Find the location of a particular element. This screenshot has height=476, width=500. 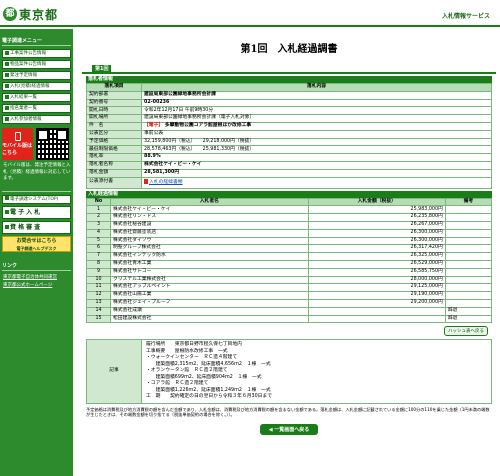

table-row: 11 株式会社アップルペイント 29,125,000円 is located at coordinates (289, 288).